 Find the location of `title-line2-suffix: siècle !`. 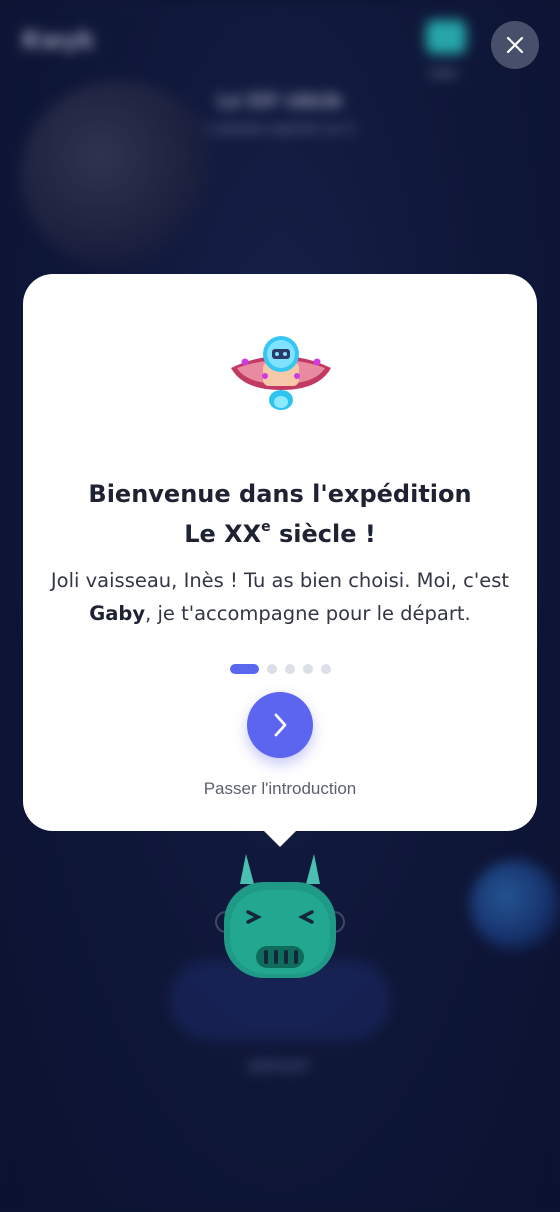

title-line2-suffix: siècle ! is located at coordinates (323, 534).